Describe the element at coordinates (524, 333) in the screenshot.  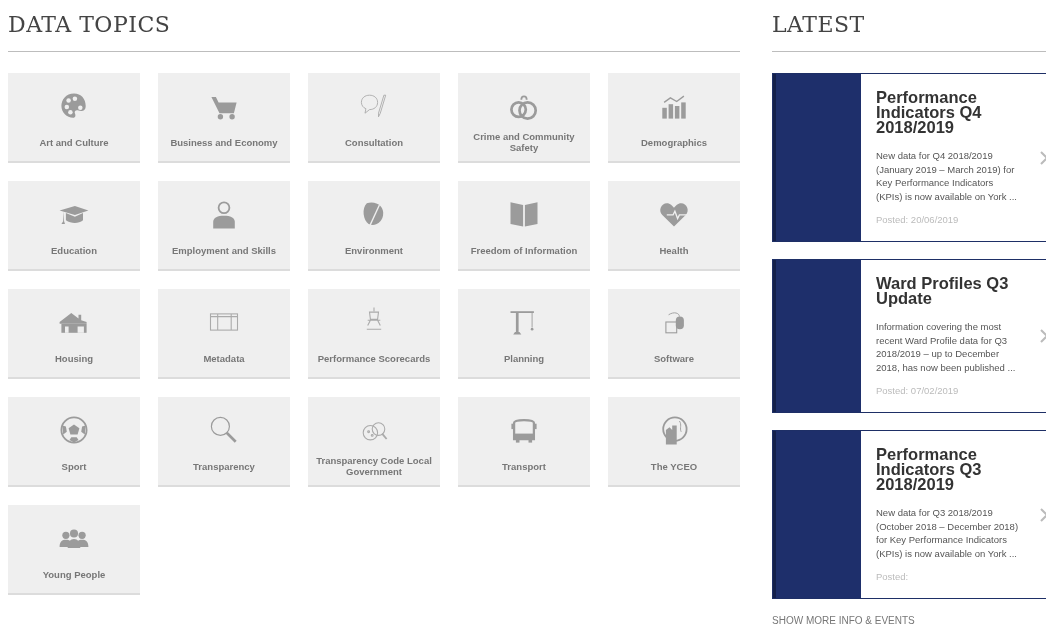
I see `topic-tile: Planning` at that location.